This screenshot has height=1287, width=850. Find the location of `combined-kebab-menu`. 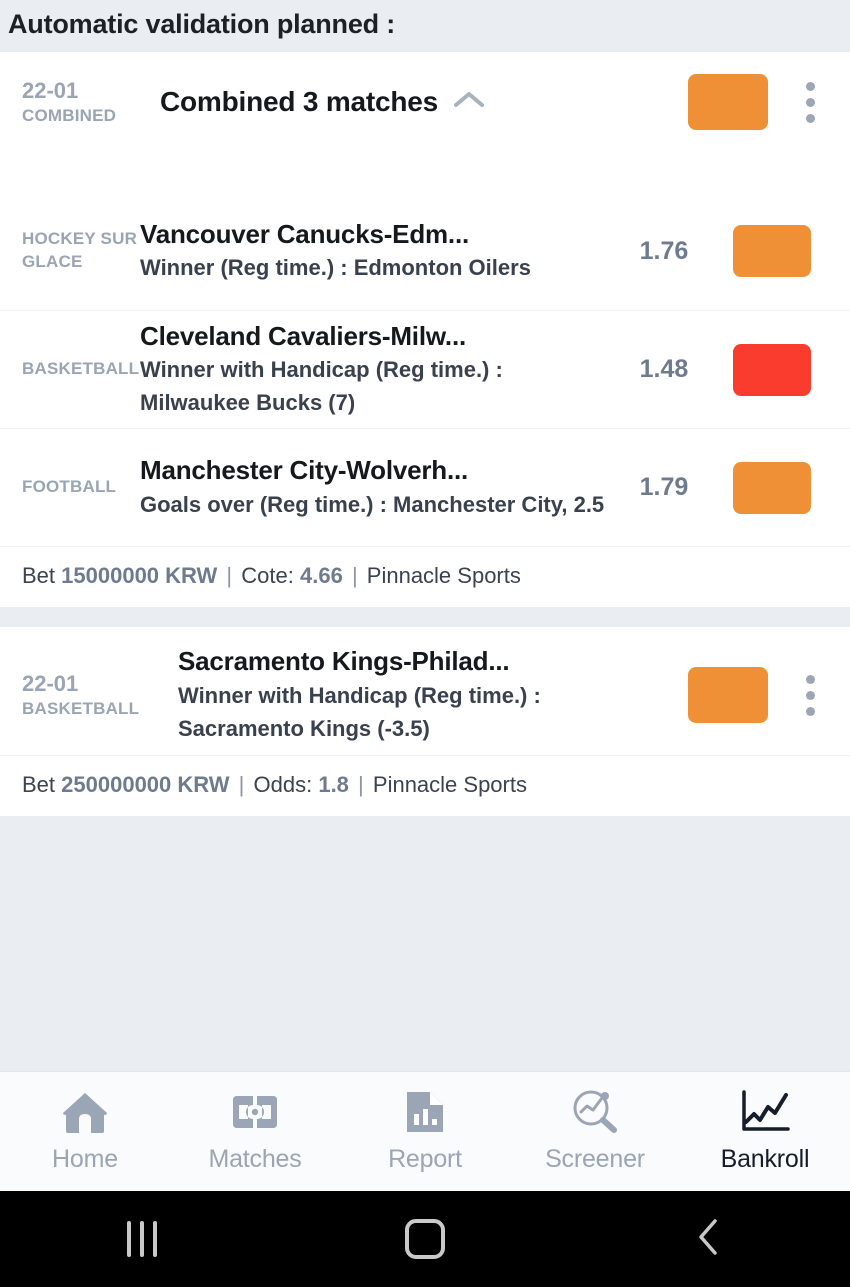

combined-kebab-menu is located at coordinates (810, 102).